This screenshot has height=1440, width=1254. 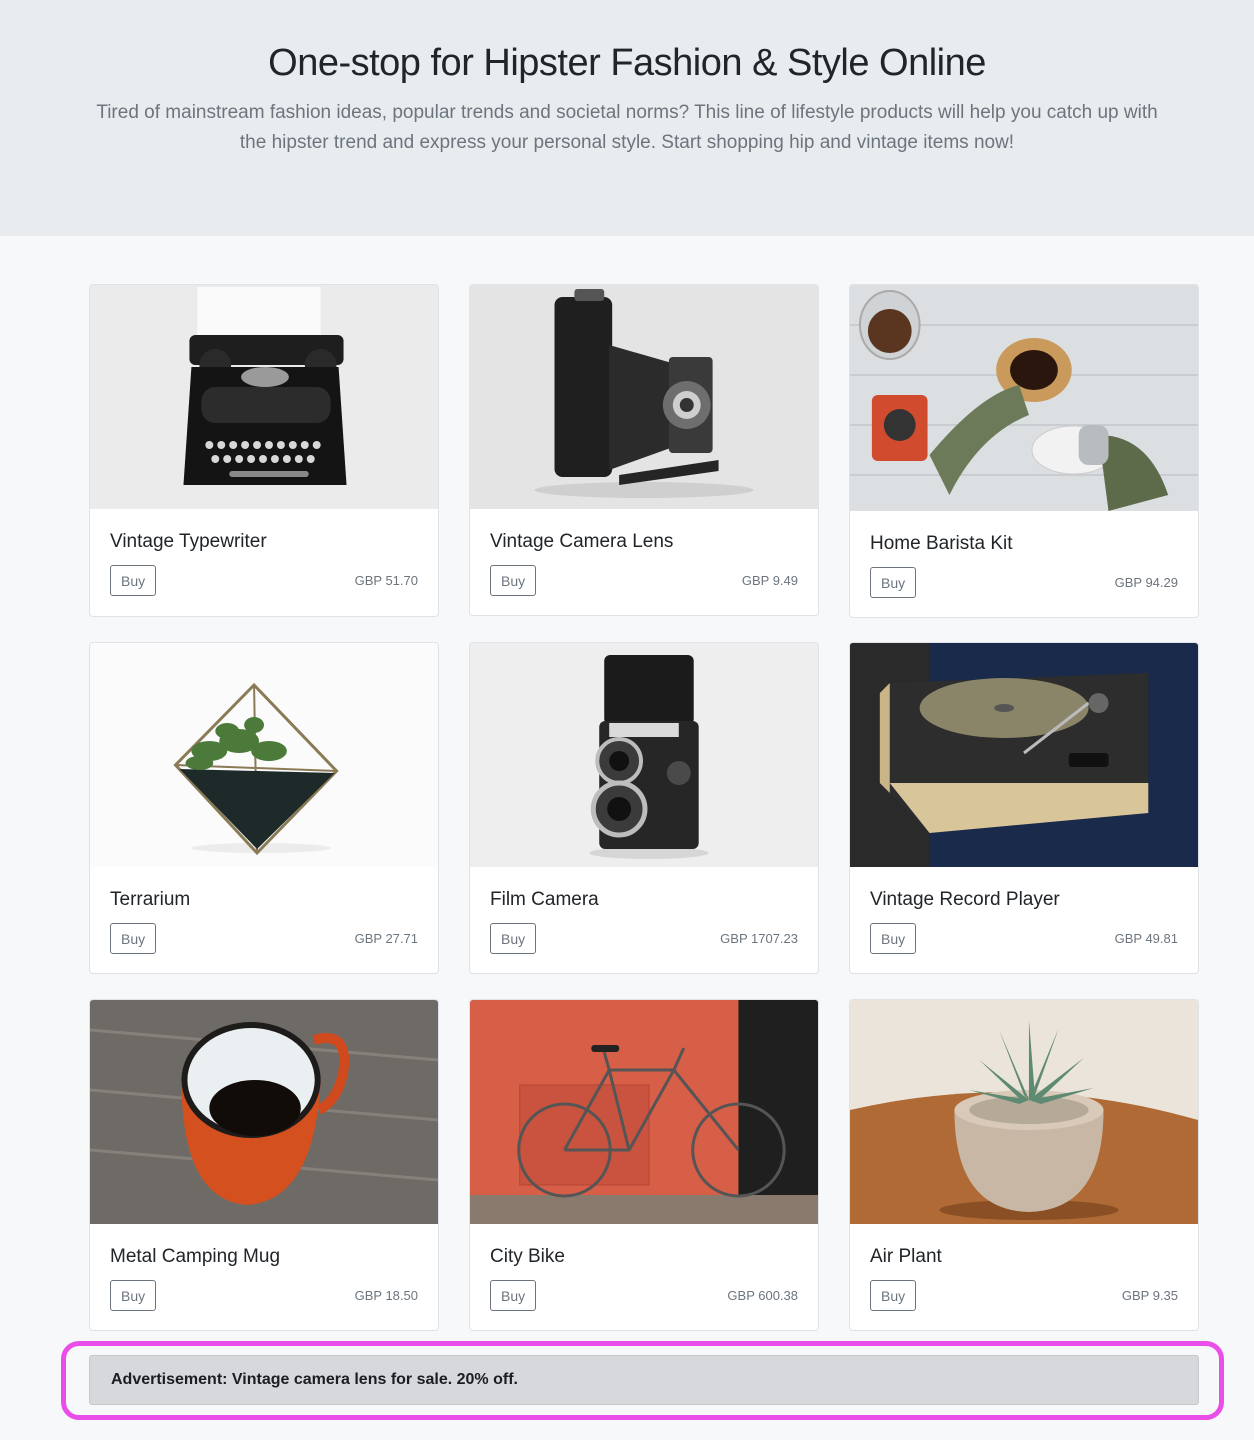 I want to click on product-card: Metal Camping Mug Buy GBP 18.50, so click(x=264, y=1165).